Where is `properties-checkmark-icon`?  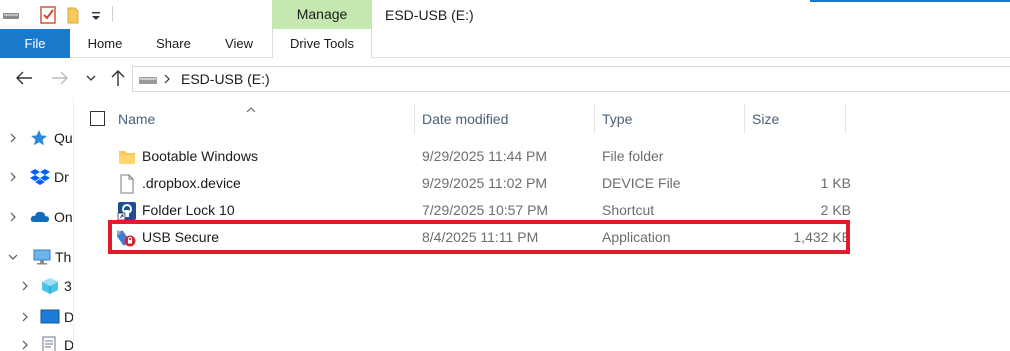 properties-checkmark-icon is located at coordinates (48, 15).